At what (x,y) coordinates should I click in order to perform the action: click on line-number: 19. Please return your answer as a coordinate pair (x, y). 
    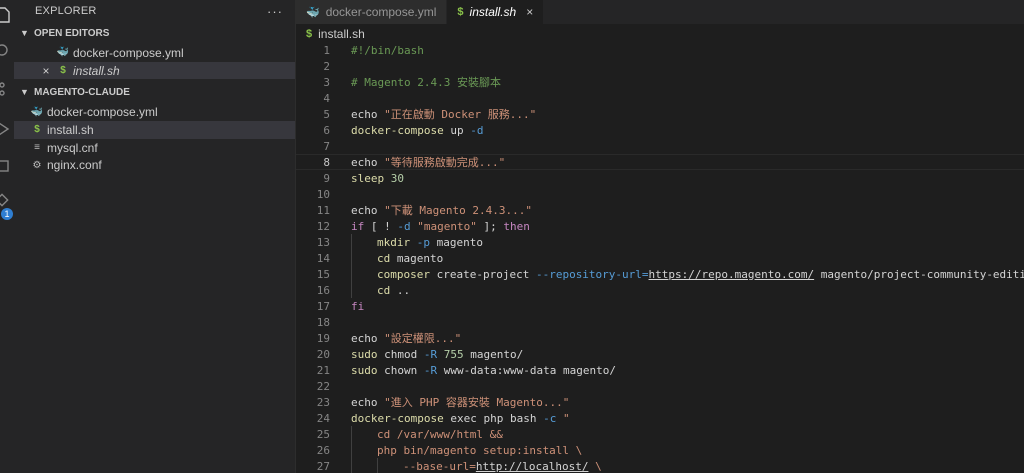
    Looking at the image, I should click on (323, 338).